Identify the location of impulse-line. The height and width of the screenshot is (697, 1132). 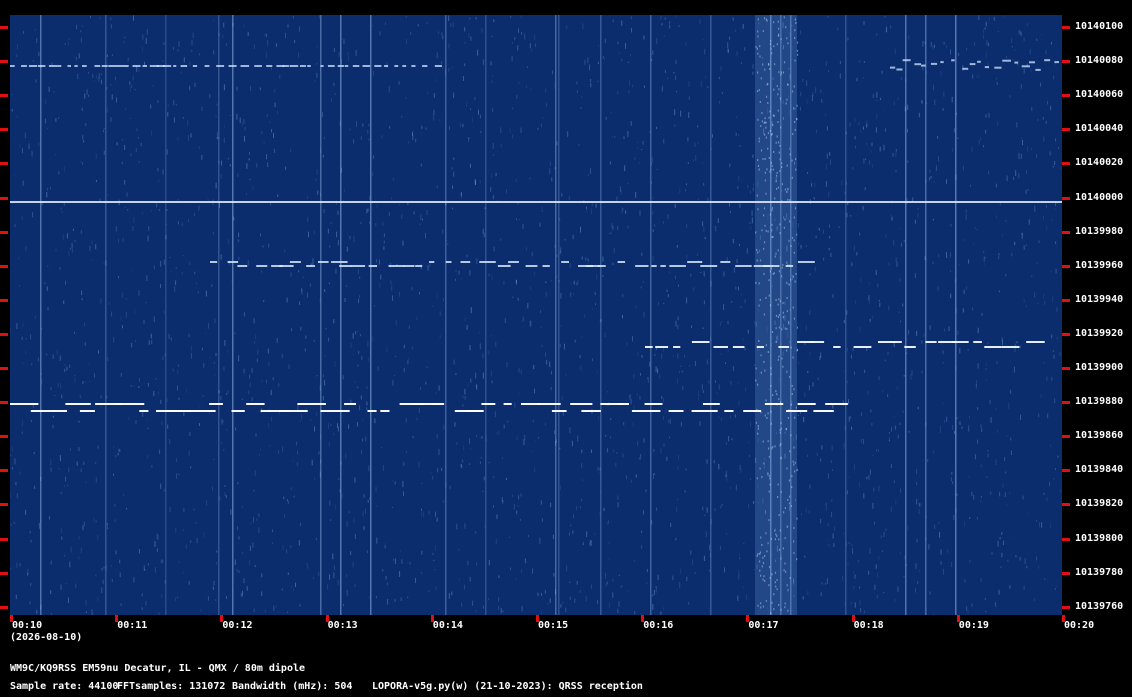
(321, 315).